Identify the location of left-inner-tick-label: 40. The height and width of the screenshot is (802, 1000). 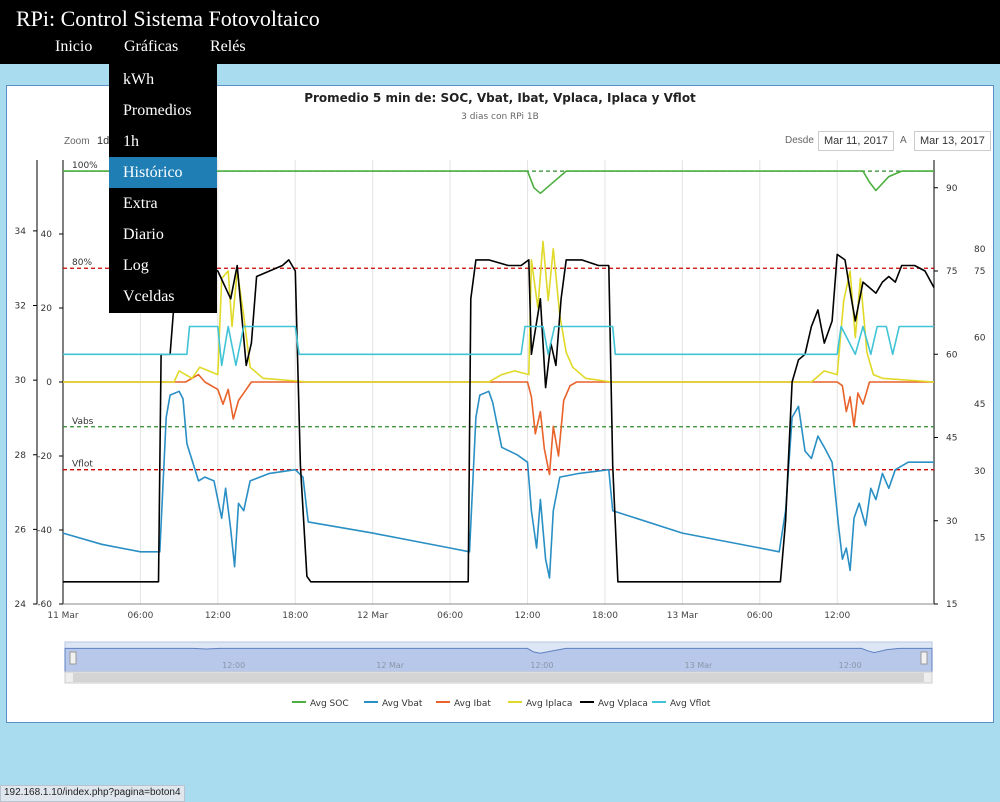
(47, 235).